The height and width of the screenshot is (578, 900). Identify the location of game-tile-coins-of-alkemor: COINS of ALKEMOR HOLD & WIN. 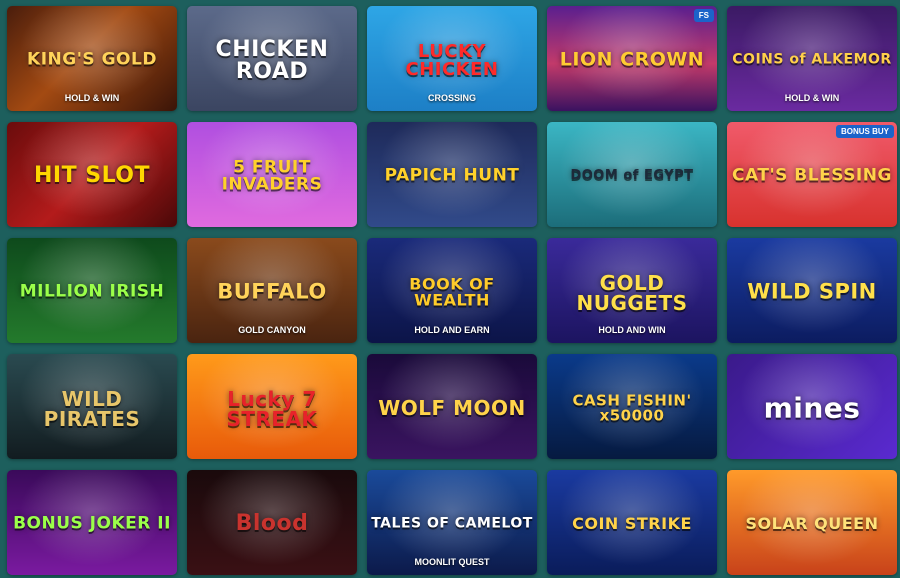
(812, 58).